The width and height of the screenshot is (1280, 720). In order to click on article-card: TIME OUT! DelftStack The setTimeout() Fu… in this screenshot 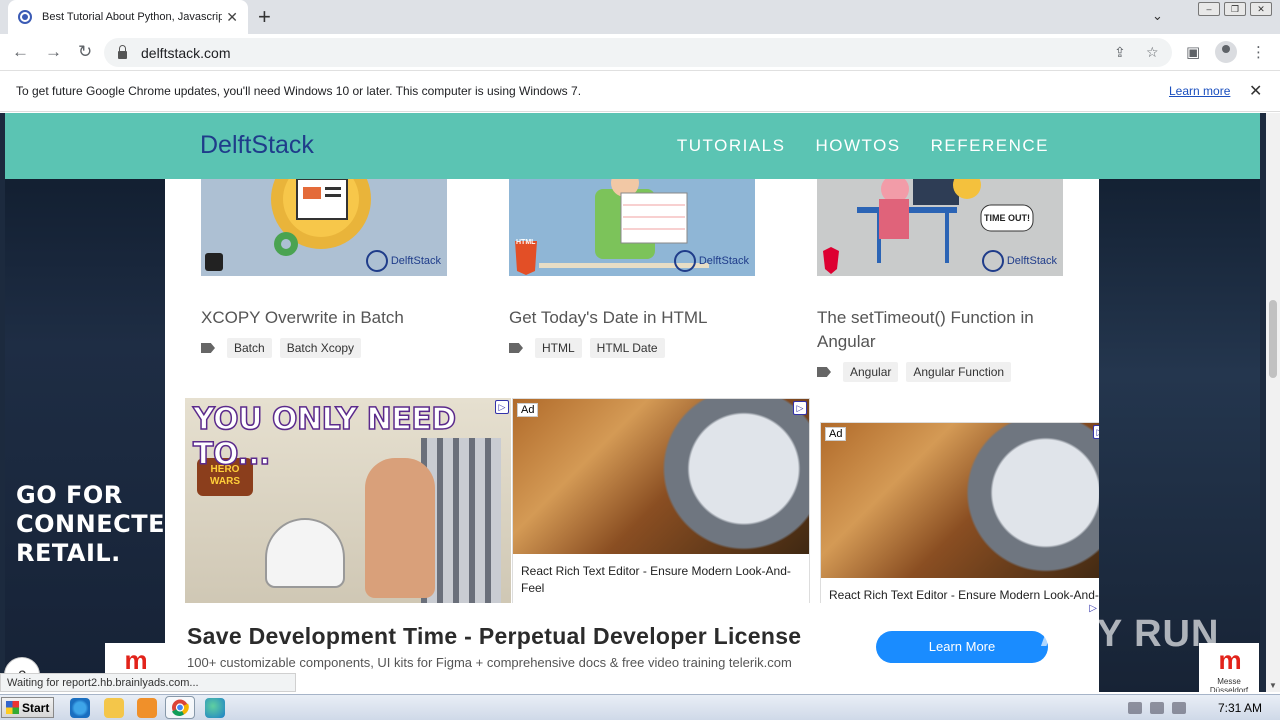, I will do `click(940, 280)`.